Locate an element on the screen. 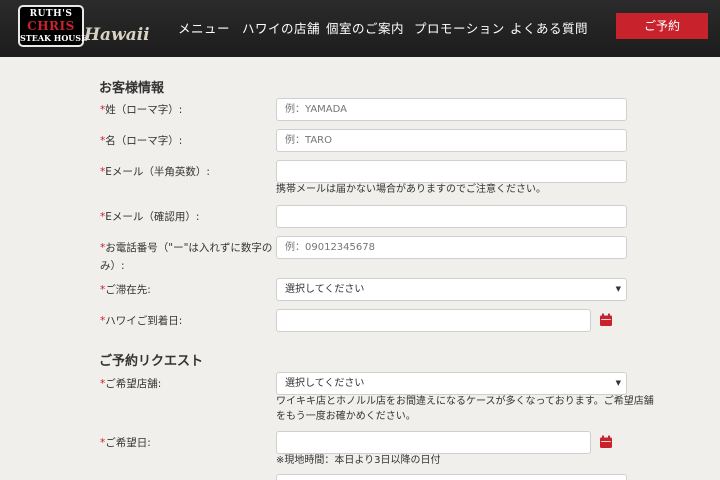 Image resolution: width=720 pixels, height=480 pixels. label-phone: *お電話番号（"ー"は入れずに数字の み）: is located at coordinates (186, 257).